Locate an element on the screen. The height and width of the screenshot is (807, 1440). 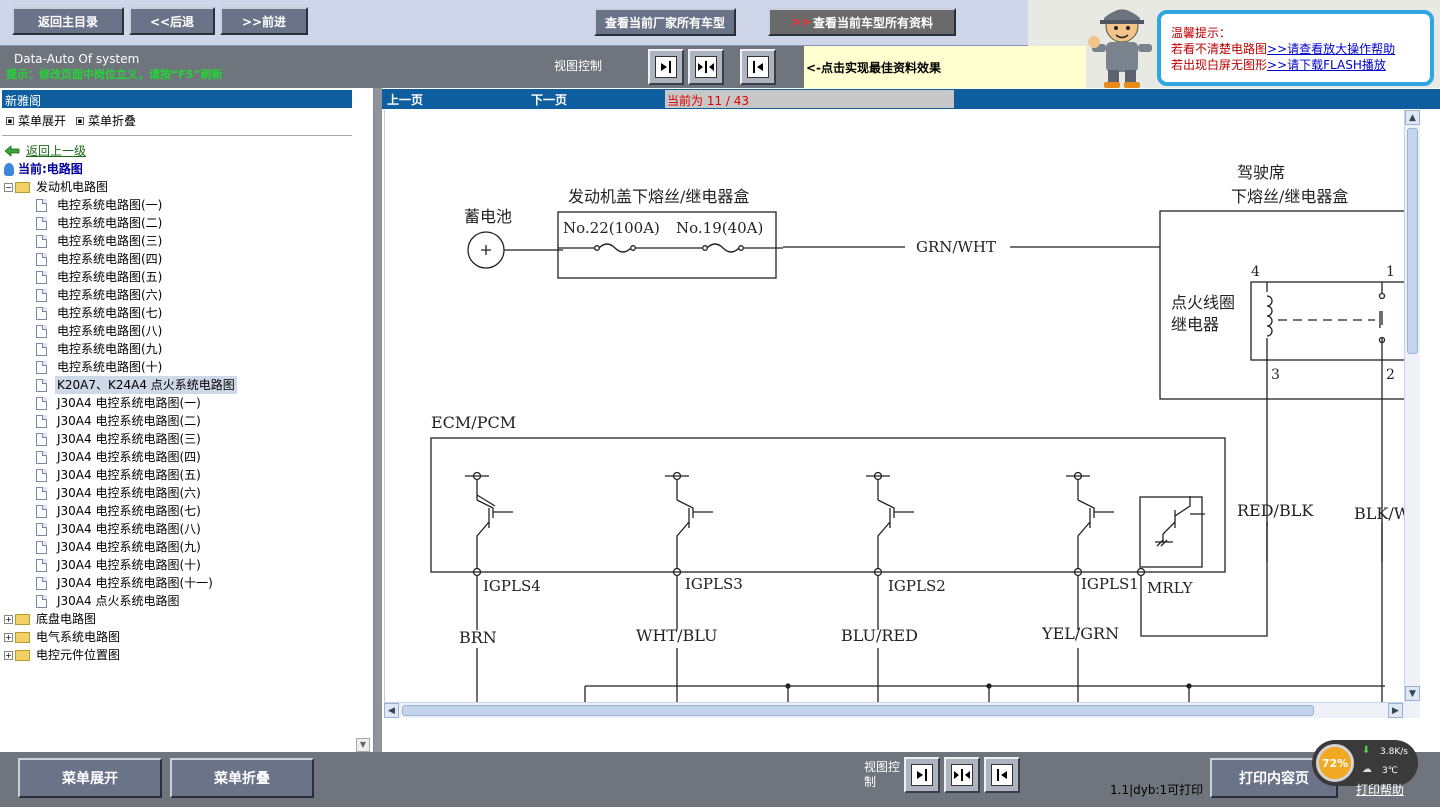
original-size-button is located at coordinates (758, 67).